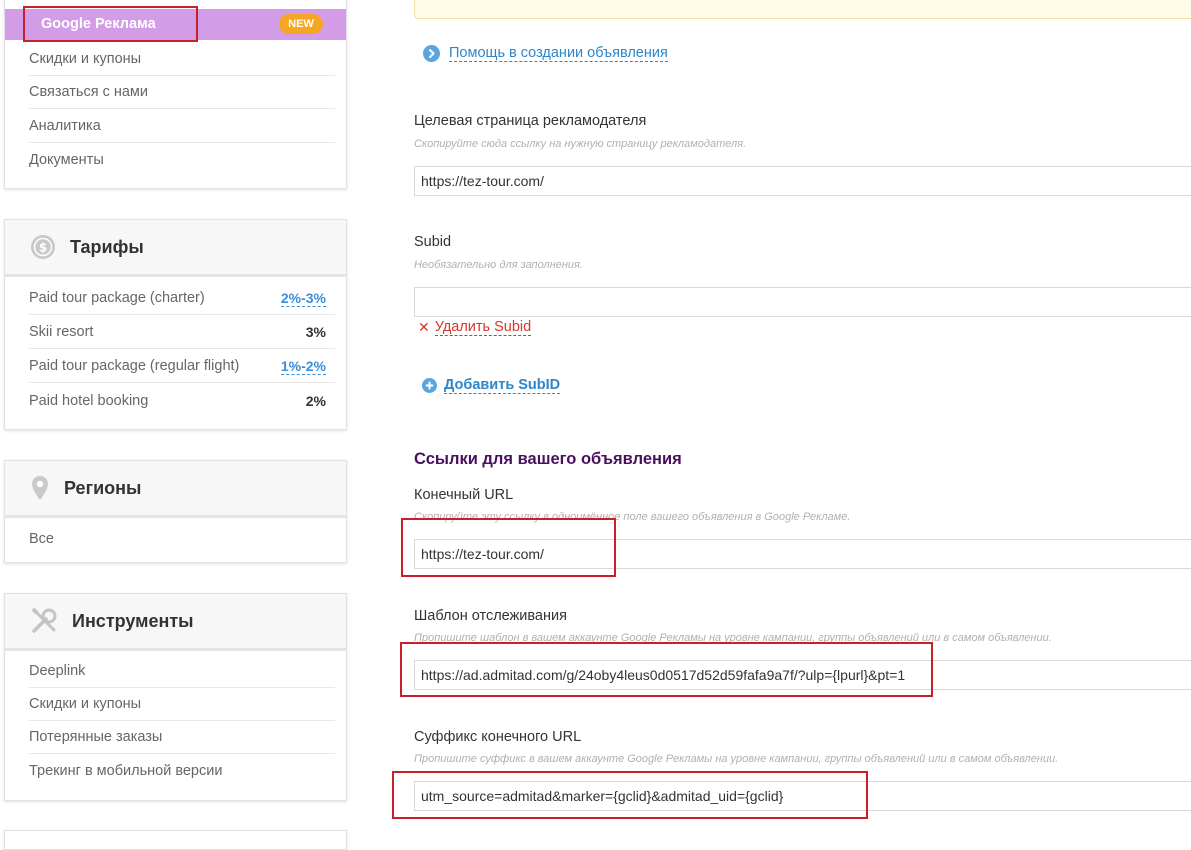  What do you see at coordinates (126, 770) in the screenshot?
I see `sidebar-item-label: Трекинг в мобильной версии` at bounding box center [126, 770].